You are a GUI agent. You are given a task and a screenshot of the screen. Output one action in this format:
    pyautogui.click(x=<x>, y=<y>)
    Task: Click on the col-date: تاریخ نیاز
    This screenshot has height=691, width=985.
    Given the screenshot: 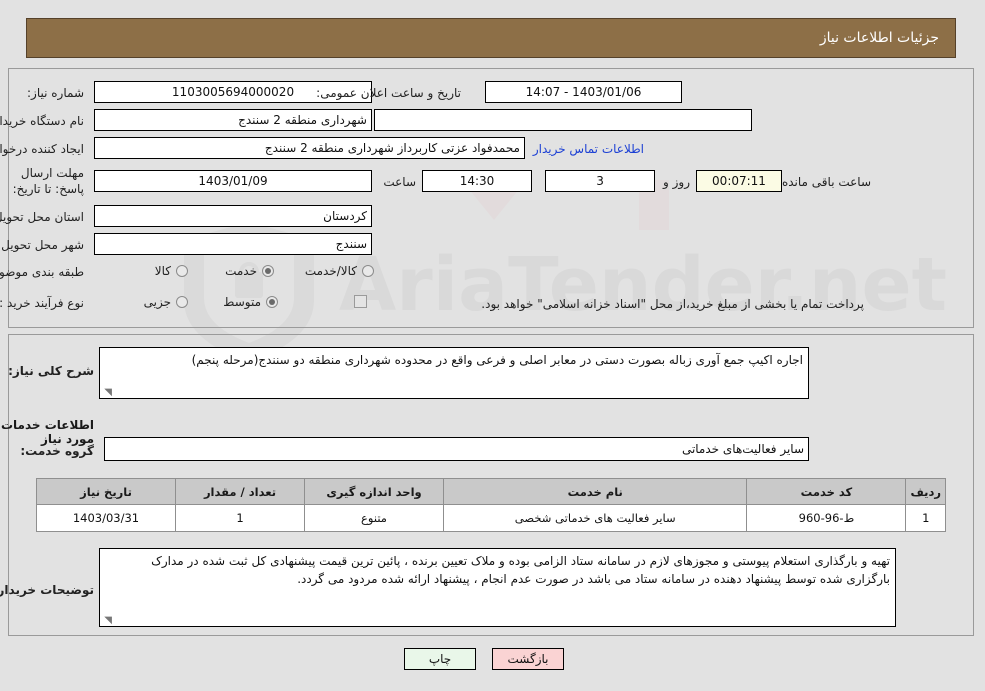 What is the action you would take?
    pyautogui.click(x=107, y=491)
    